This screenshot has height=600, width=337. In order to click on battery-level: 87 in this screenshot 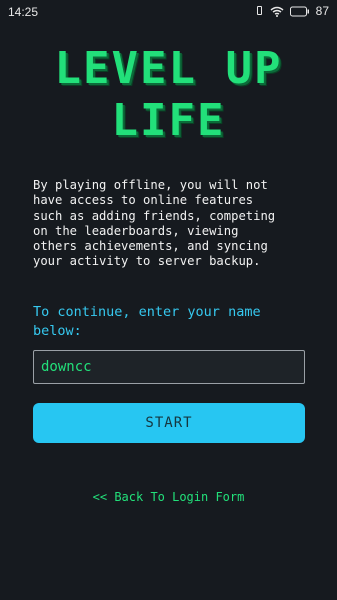, I will do `click(322, 11)`.